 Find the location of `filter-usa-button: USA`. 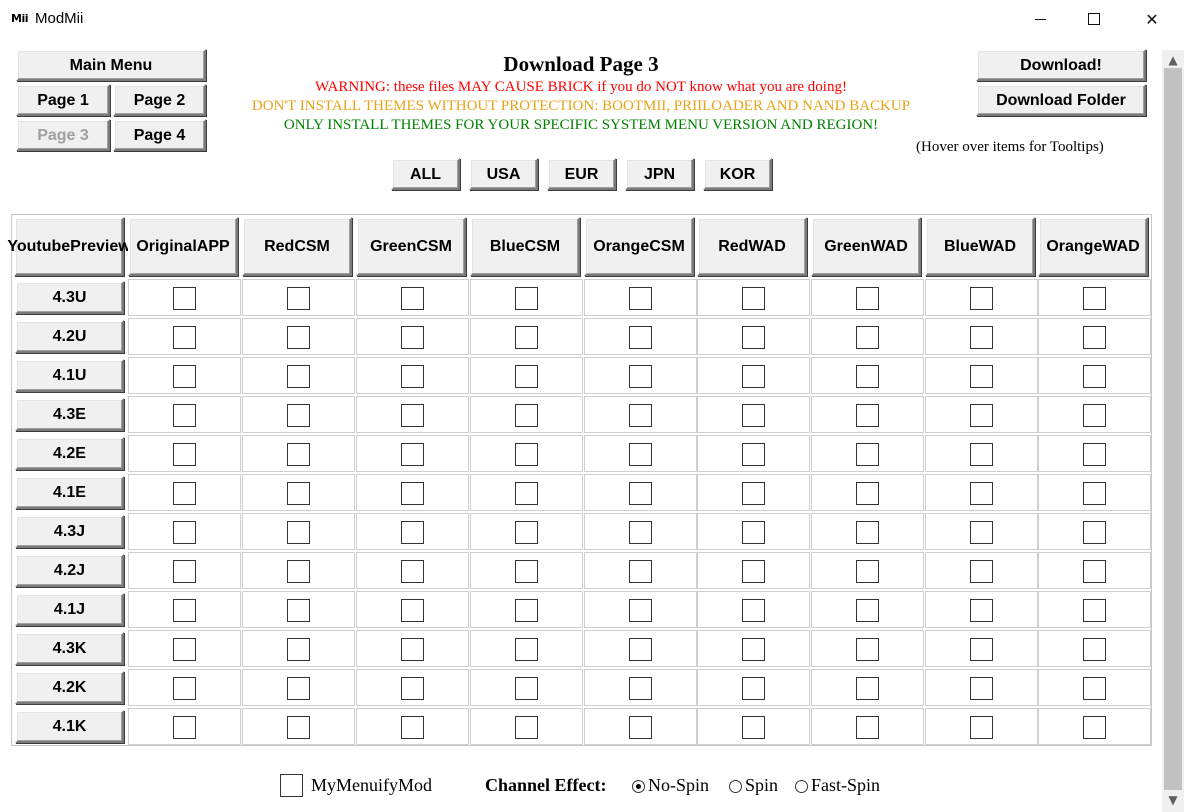

filter-usa-button: USA is located at coordinates (503, 174).